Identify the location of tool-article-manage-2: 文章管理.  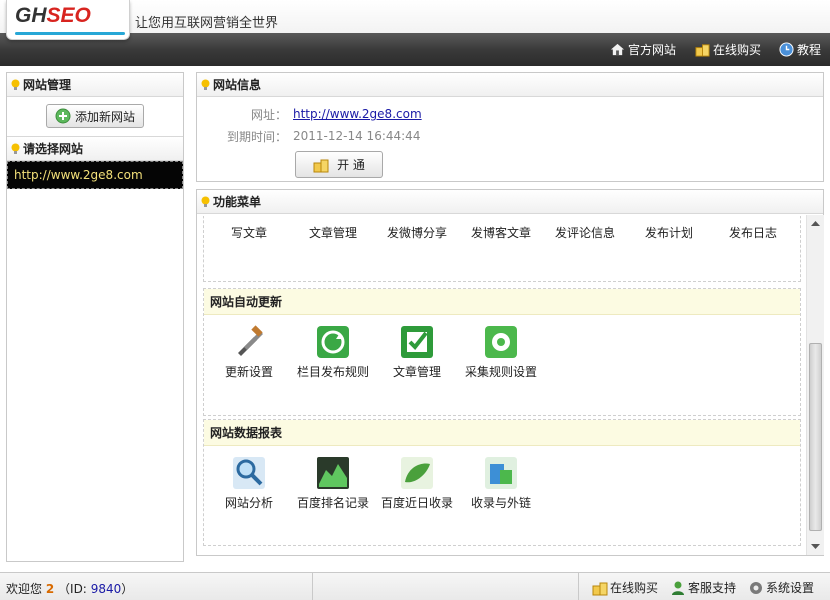
(417, 352).